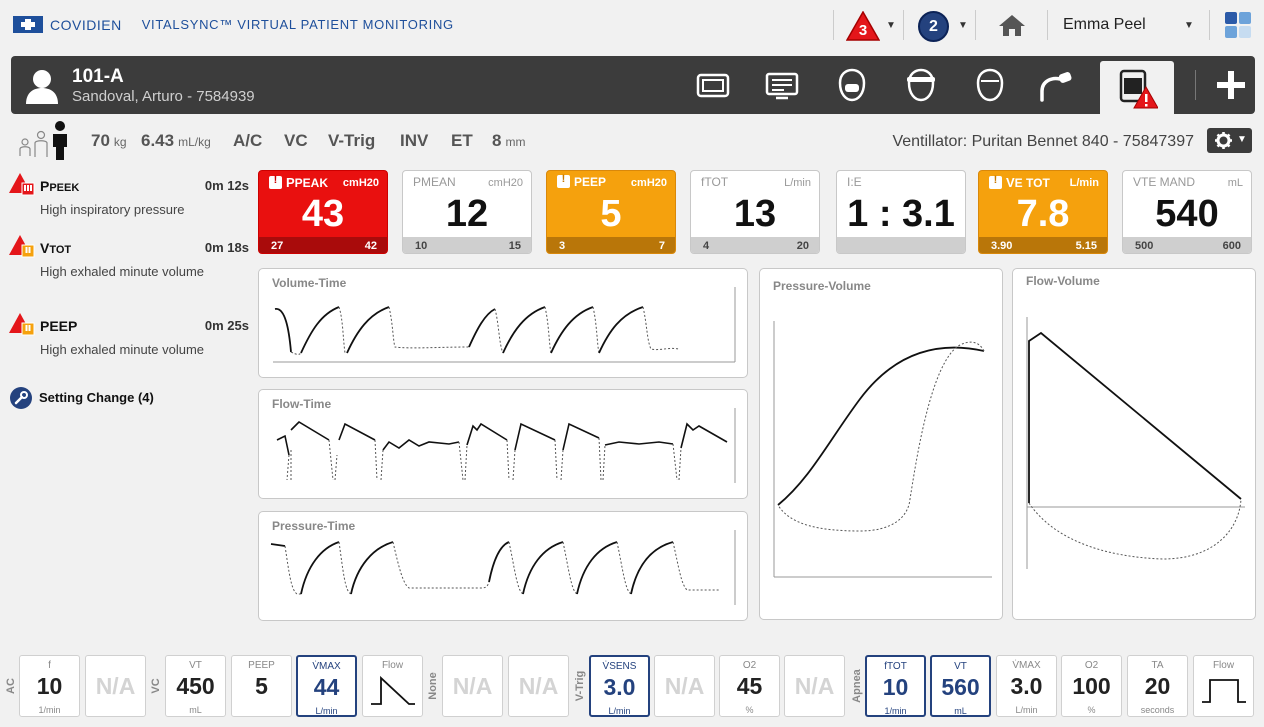 The width and height of the screenshot is (1264, 727). What do you see at coordinates (706, 246) in the screenshot?
I see `tile-low-limit: 4` at bounding box center [706, 246].